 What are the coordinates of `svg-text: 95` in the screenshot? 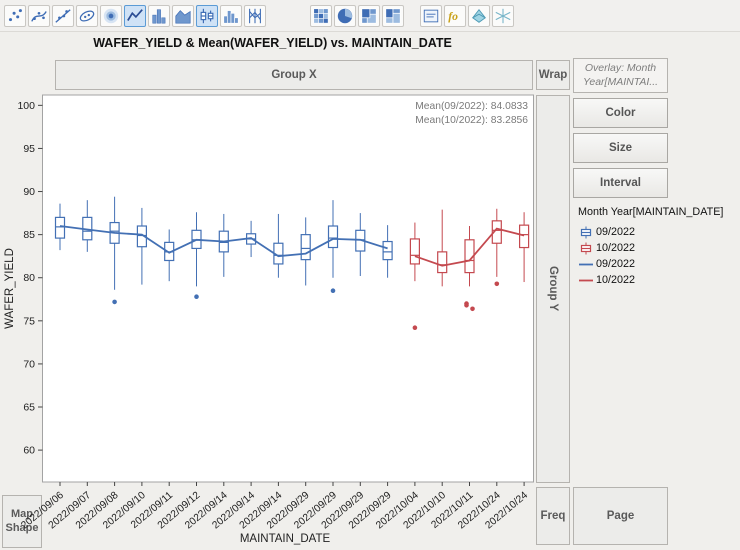 It's located at (29, 149).